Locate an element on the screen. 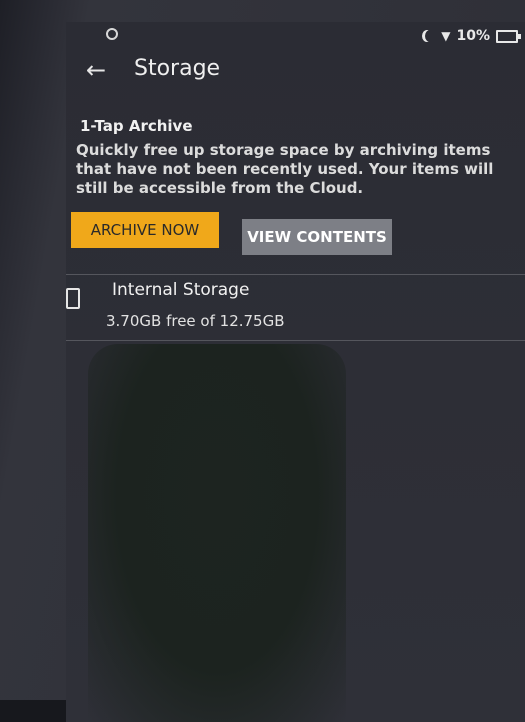 The height and width of the screenshot is (722, 525). status-indicators: ▼ 10% is located at coordinates (473, 36).